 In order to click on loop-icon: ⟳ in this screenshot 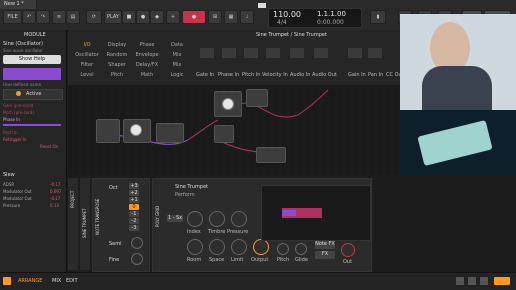, I will do `click(94, 17)`.